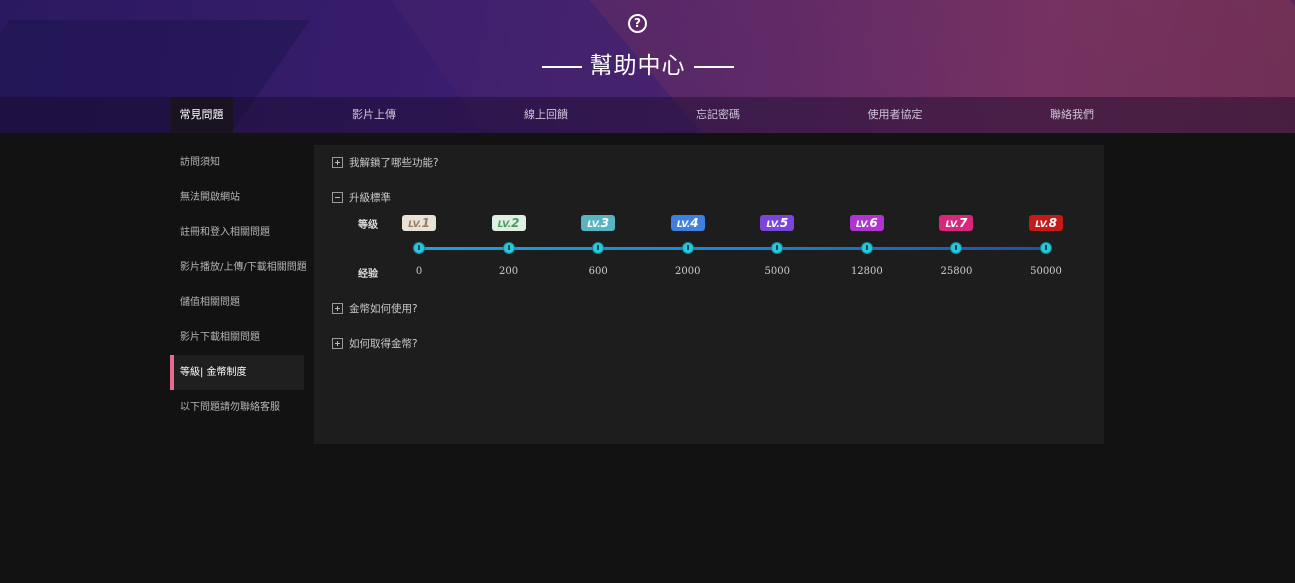 This screenshot has height=583, width=1295. What do you see at coordinates (237, 232) in the screenshot?
I see `sidebar-item-register-login: 註冊和登入相關問題` at bounding box center [237, 232].